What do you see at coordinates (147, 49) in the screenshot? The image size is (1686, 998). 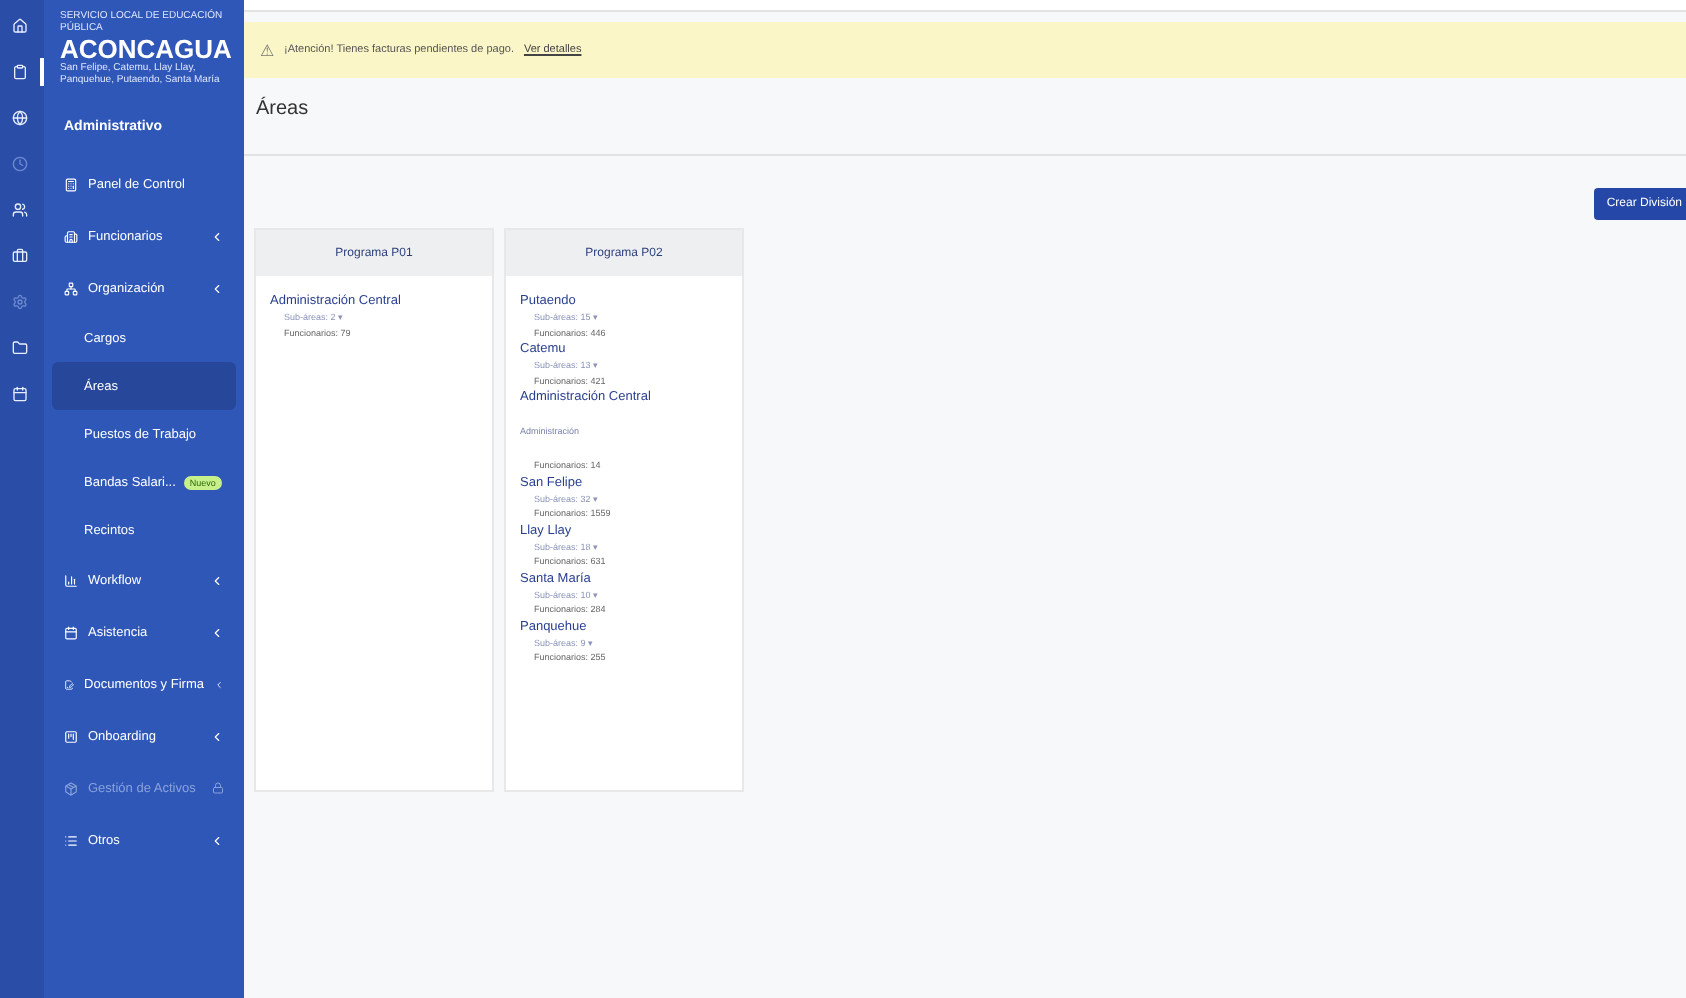 I see `logo-name: ACONCAGUA` at bounding box center [147, 49].